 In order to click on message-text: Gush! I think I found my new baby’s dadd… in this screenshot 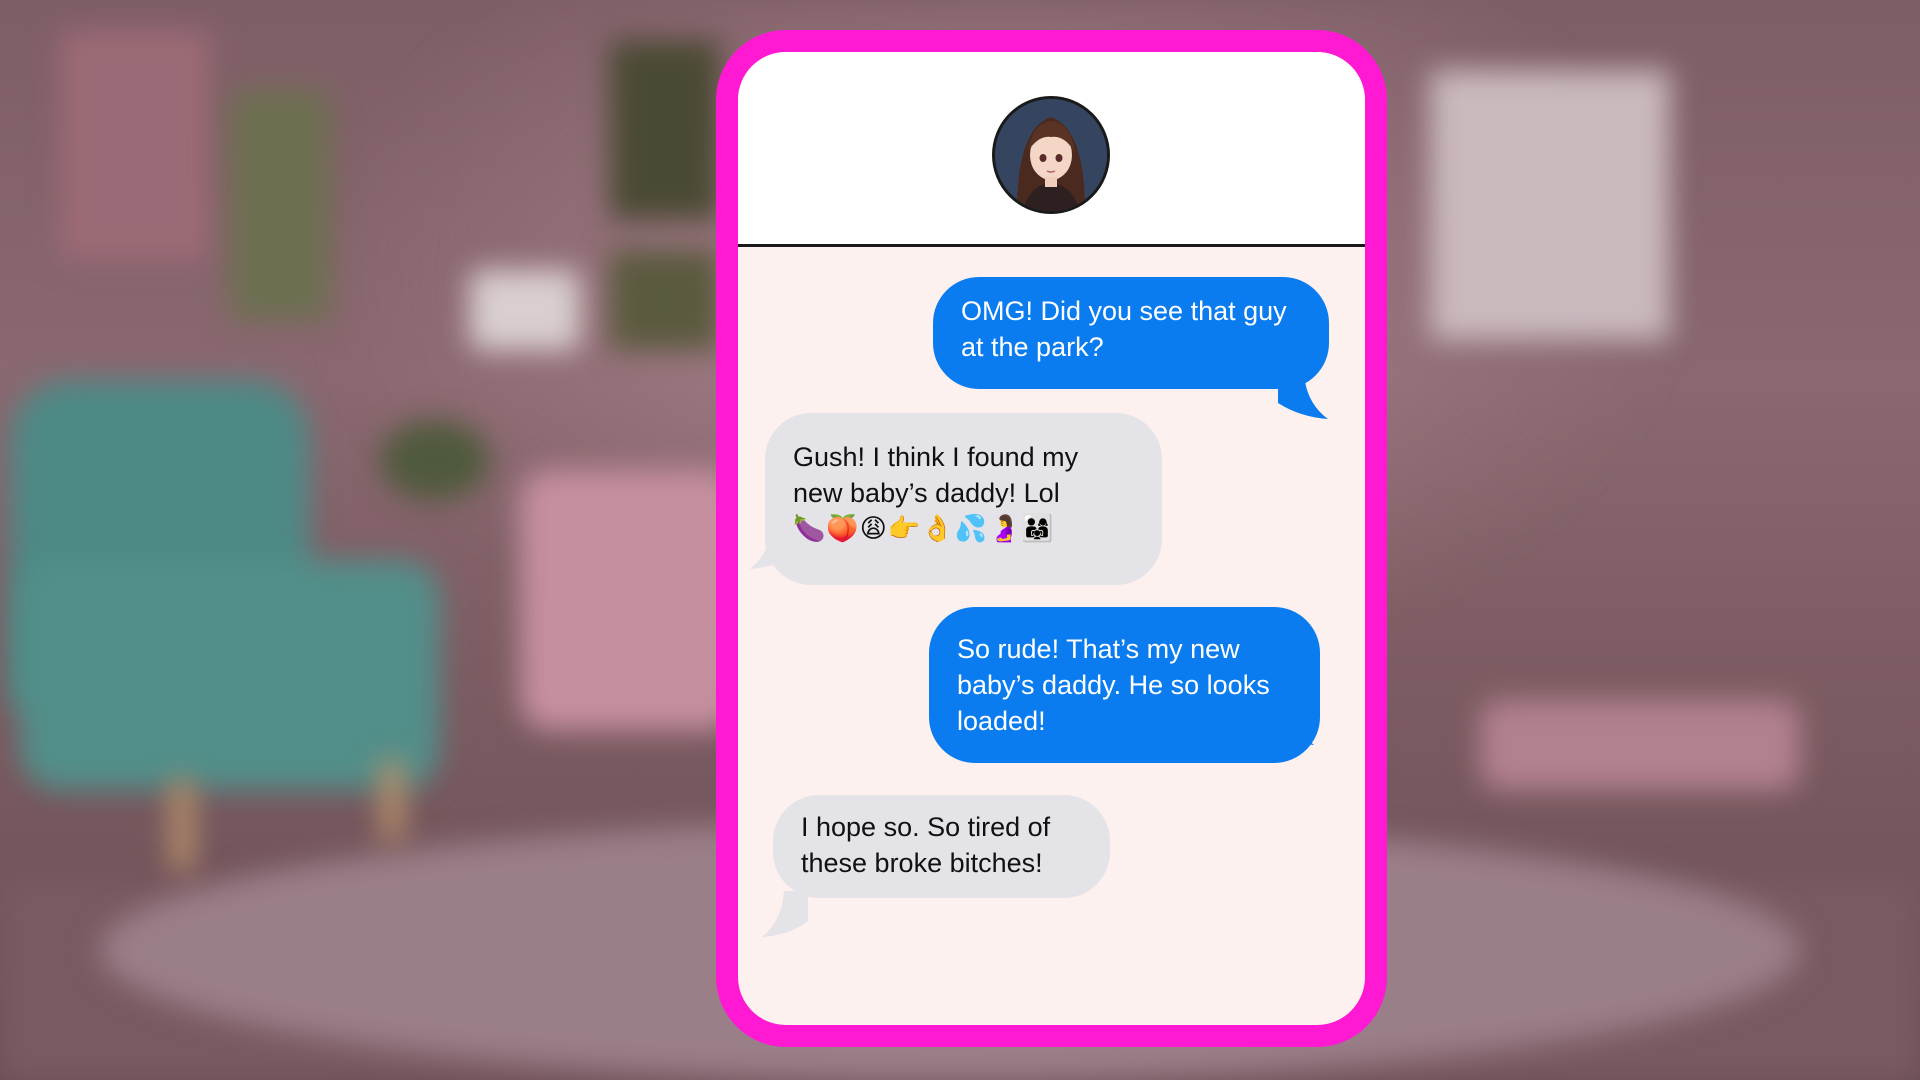, I will do `click(936, 475)`.